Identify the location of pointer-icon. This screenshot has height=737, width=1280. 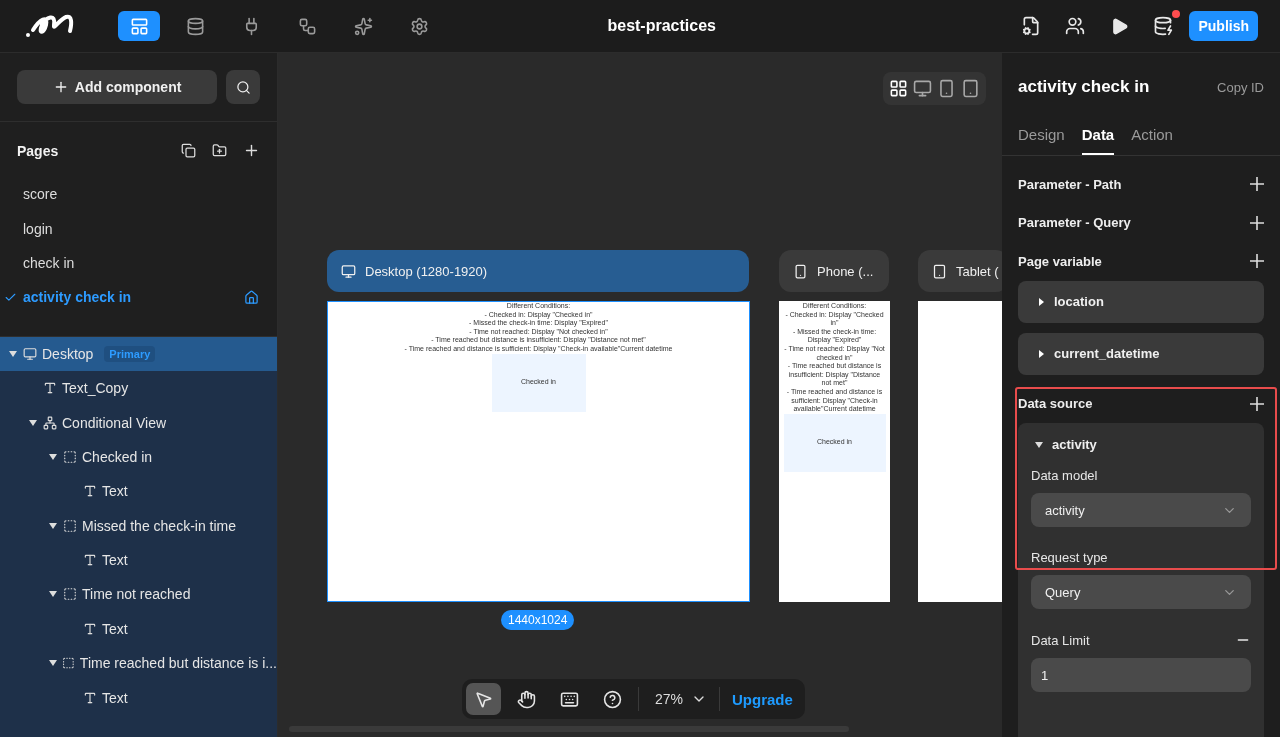
(483, 699).